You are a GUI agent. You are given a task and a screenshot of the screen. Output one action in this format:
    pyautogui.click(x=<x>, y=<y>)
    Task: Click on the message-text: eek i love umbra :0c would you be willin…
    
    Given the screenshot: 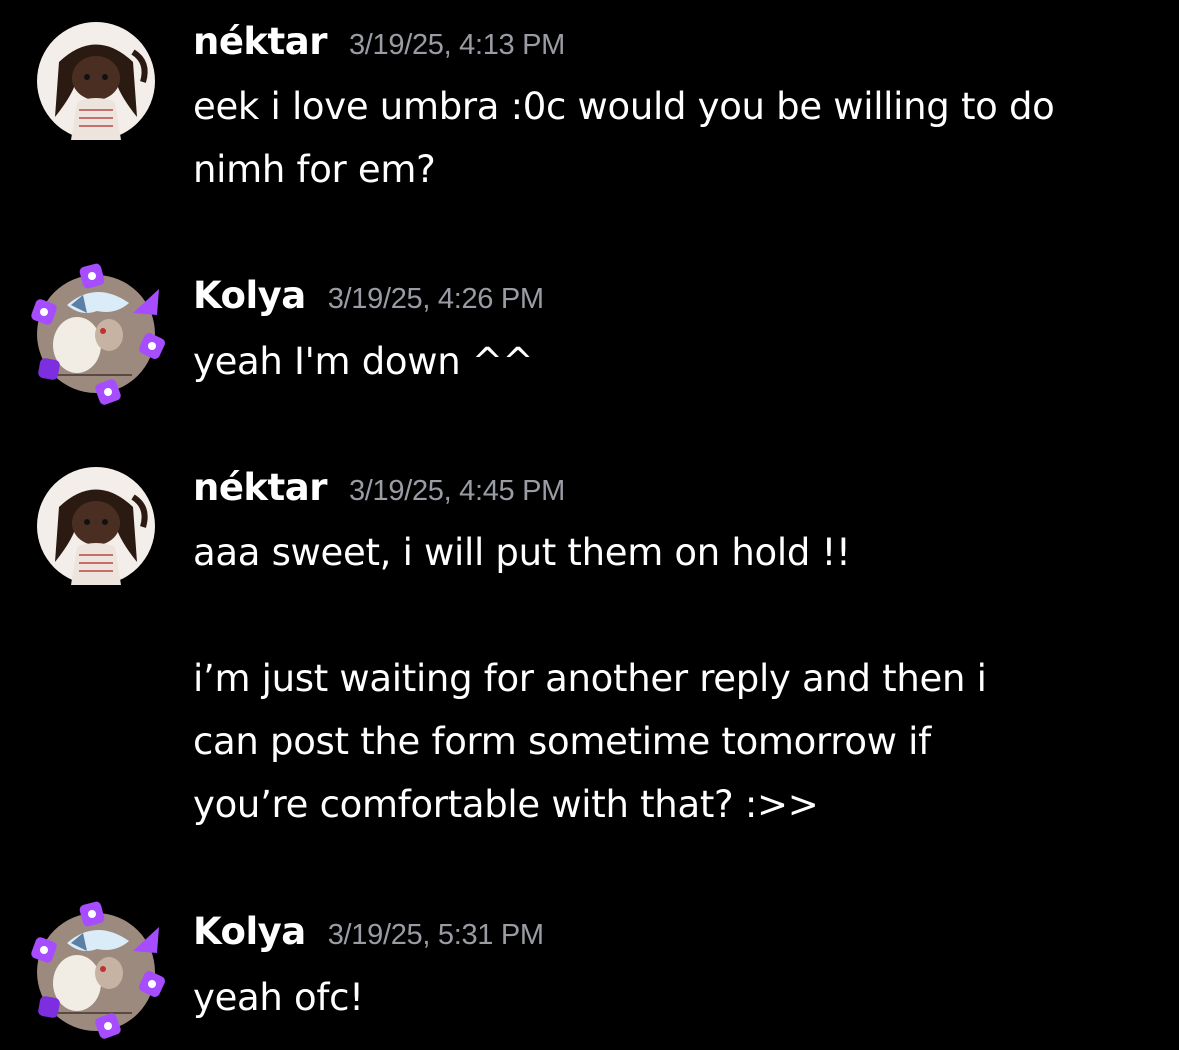 What is the action you would take?
    pyautogui.click(x=624, y=138)
    